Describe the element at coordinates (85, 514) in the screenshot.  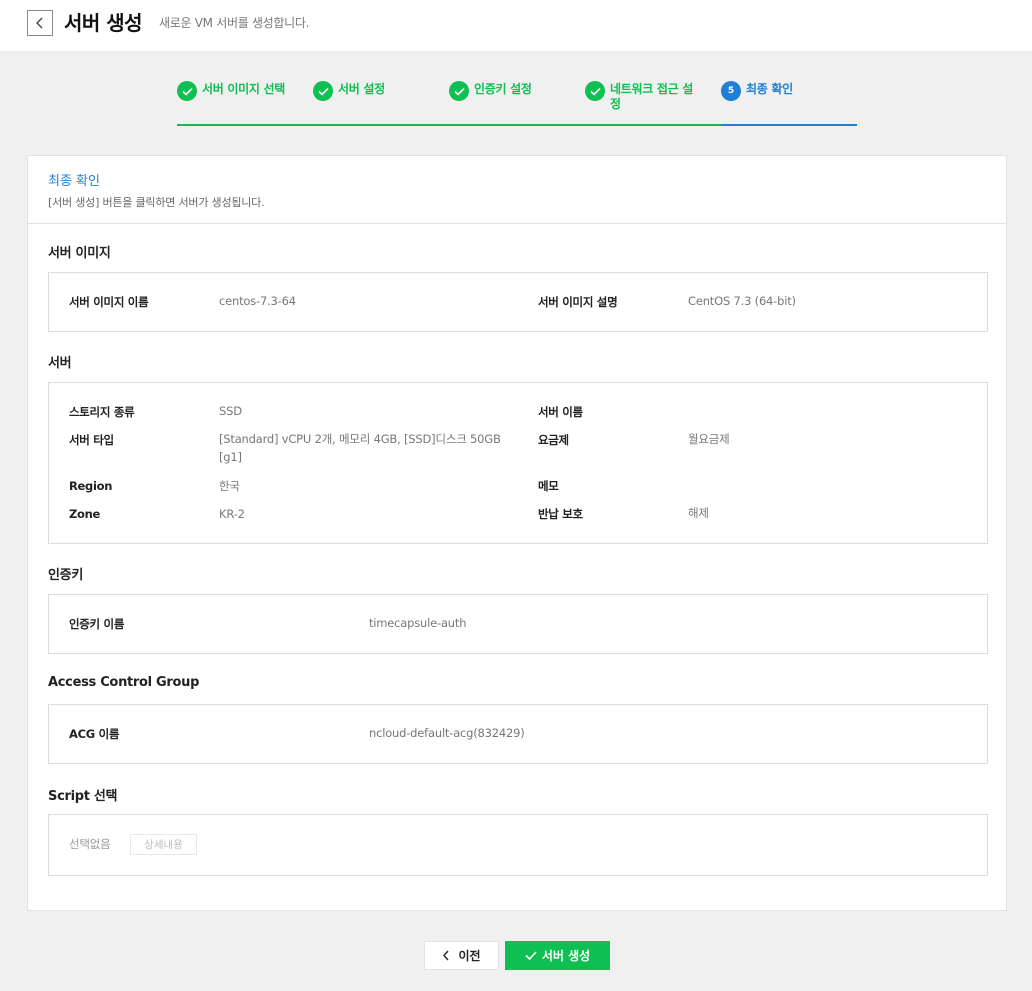
I see `zone-label: Zone` at that location.